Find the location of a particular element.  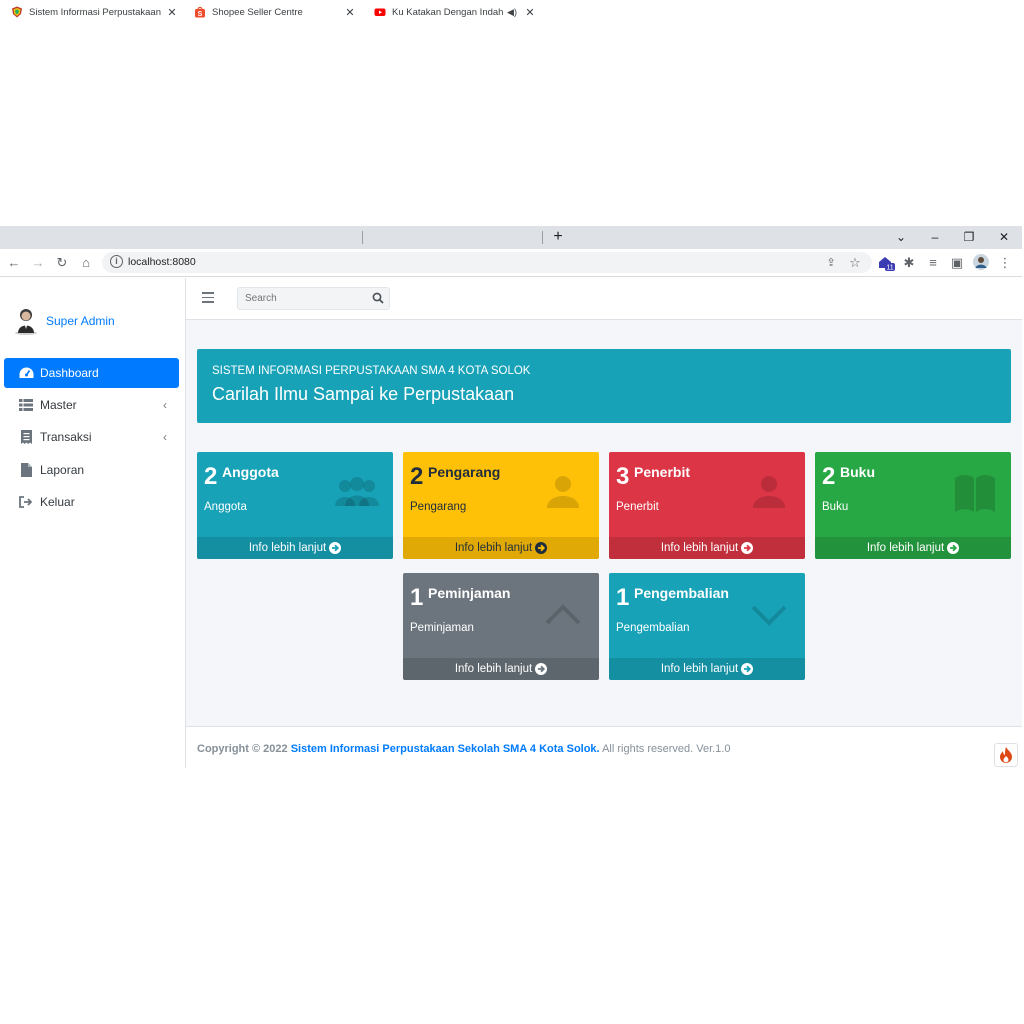

stat-box-buku: 2 Buku Buku Info lebih lanjut is located at coordinates (913, 505).